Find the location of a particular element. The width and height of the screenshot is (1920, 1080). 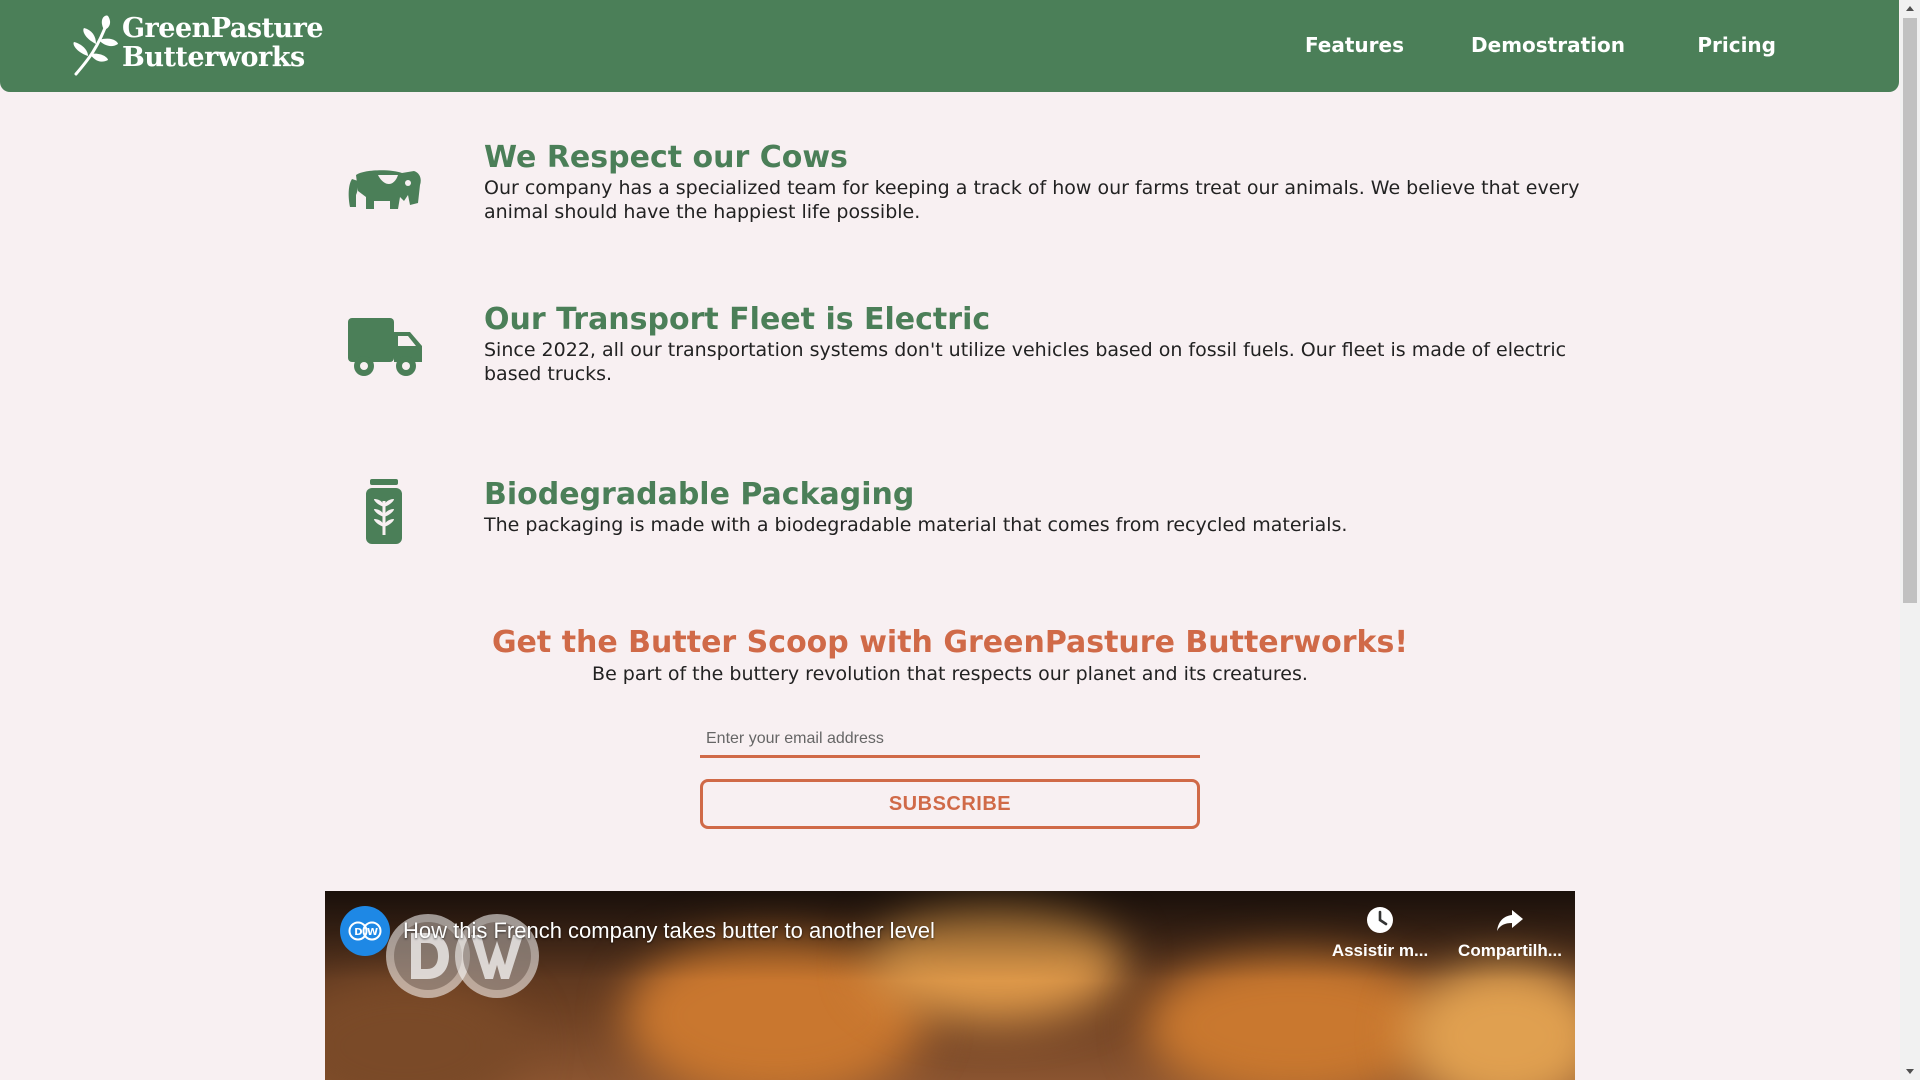

leaf-icon is located at coordinates (95, 45).